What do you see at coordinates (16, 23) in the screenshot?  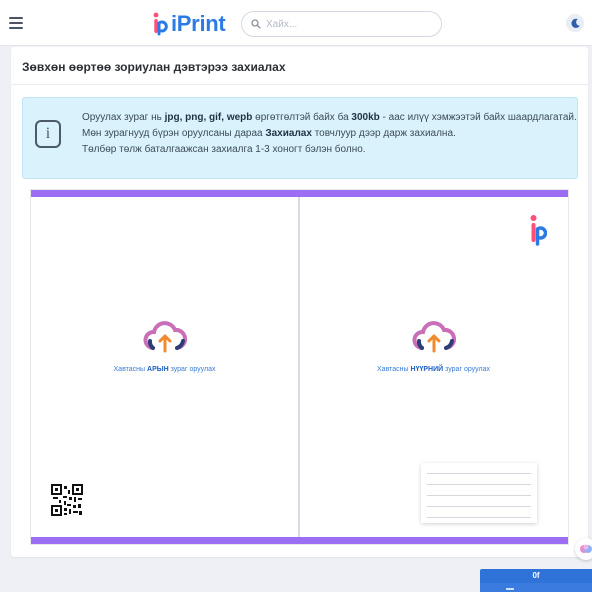 I see `hamburger-icon` at bounding box center [16, 23].